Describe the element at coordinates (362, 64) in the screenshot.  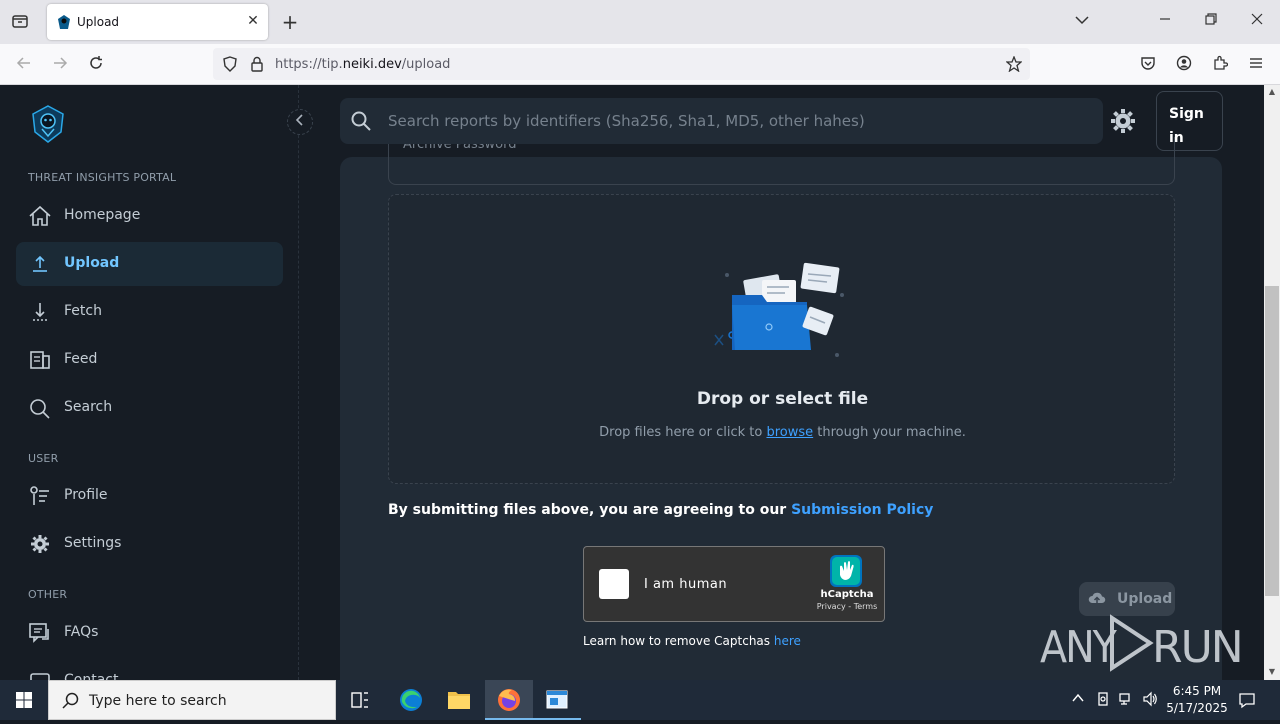
I see `url-text: https://tip.neiki.dev/upload` at that location.